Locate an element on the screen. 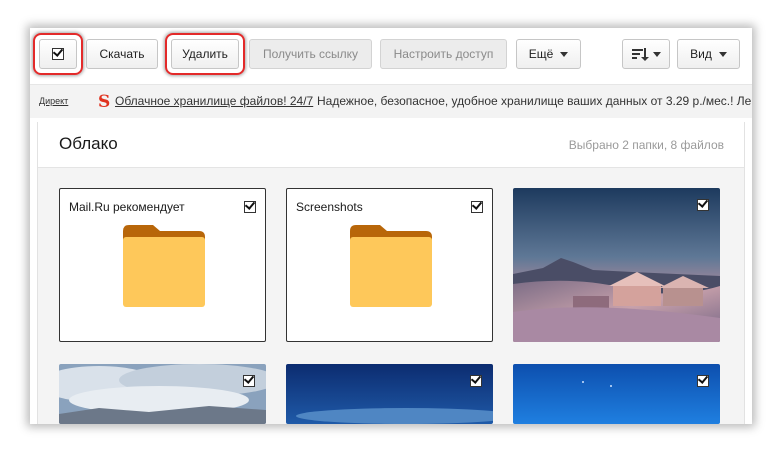 This screenshot has height=456, width=783. more-button: Ещё is located at coordinates (548, 54).